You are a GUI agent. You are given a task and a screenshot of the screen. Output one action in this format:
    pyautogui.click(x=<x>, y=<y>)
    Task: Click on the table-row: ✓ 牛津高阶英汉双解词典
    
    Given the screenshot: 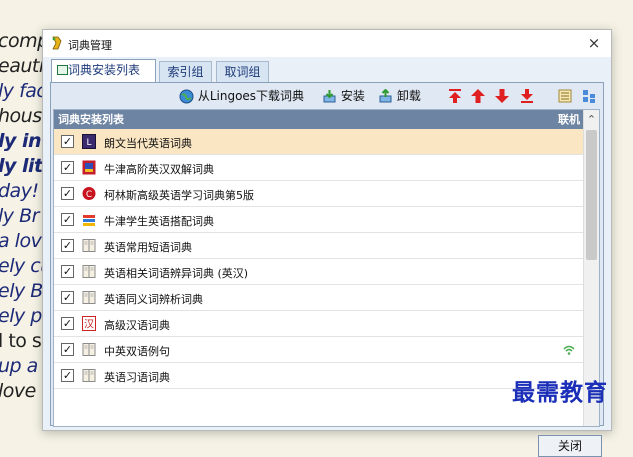 What is the action you would take?
    pyautogui.click(x=319, y=168)
    